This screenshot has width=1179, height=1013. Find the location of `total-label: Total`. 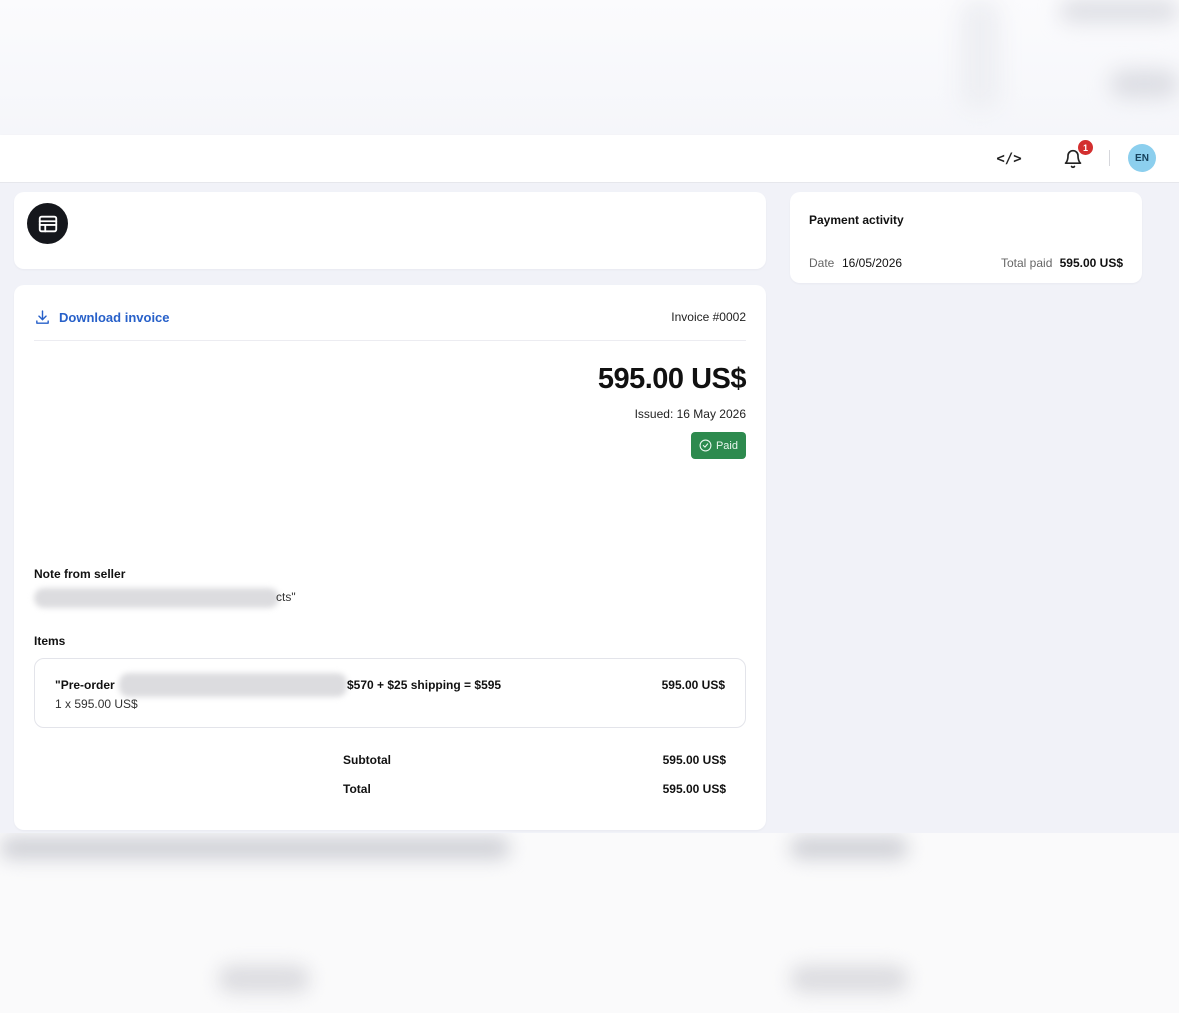

total-label: Total is located at coordinates (357, 789).